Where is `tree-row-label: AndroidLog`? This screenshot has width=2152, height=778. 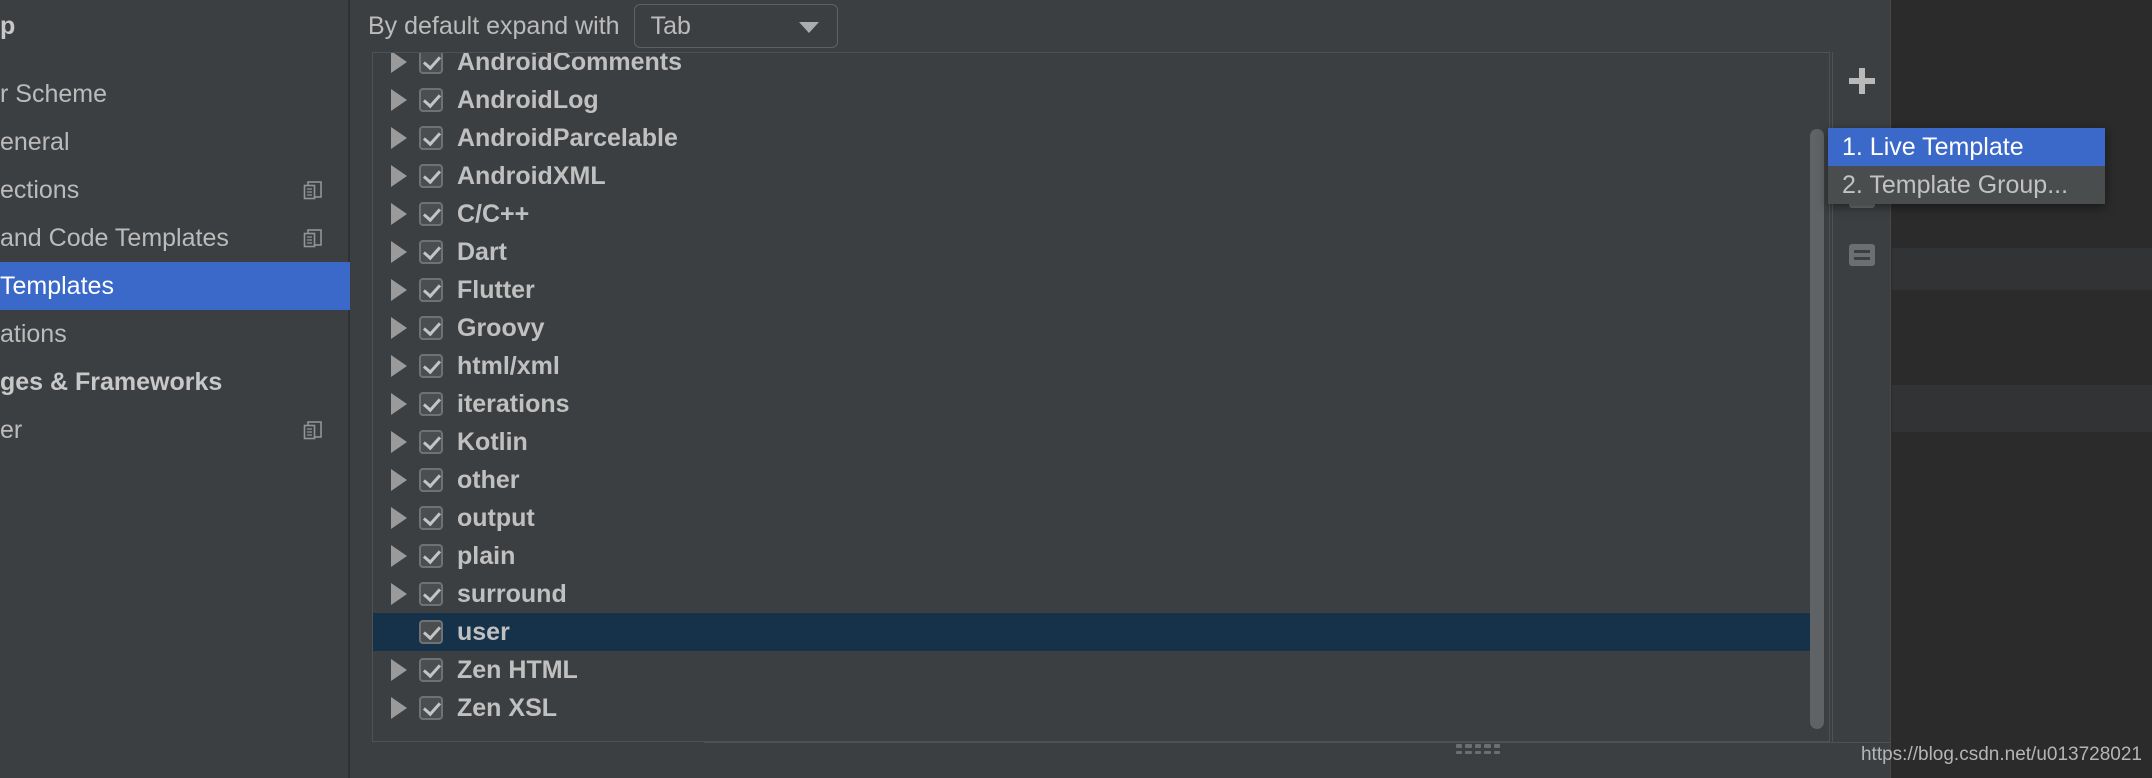 tree-row-label: AndroidLog is located at coordinates (528, 99).